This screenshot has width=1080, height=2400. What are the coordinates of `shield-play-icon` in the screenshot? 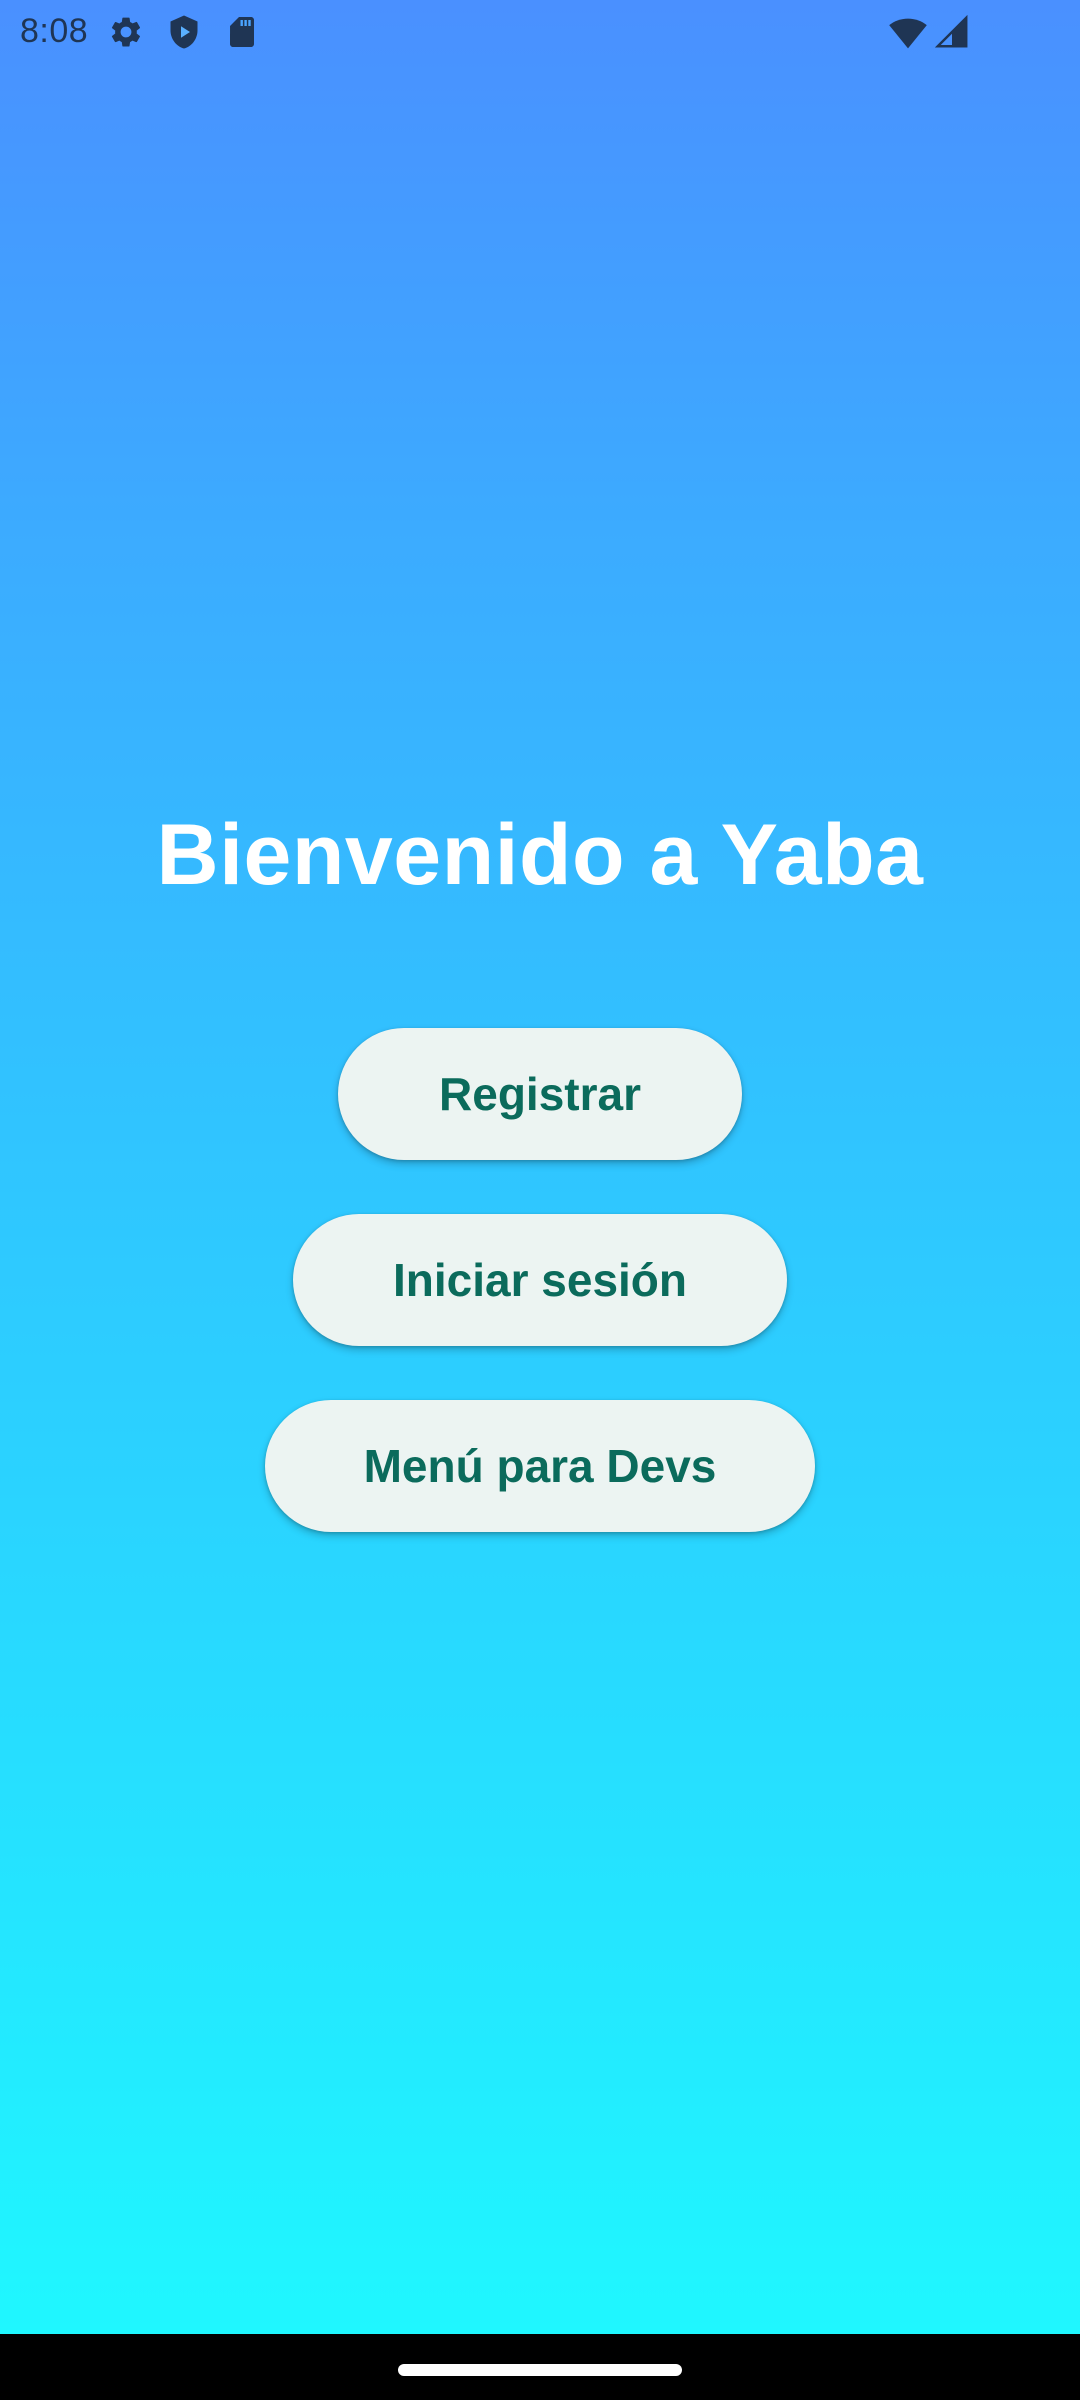 It's located at (184, 34).